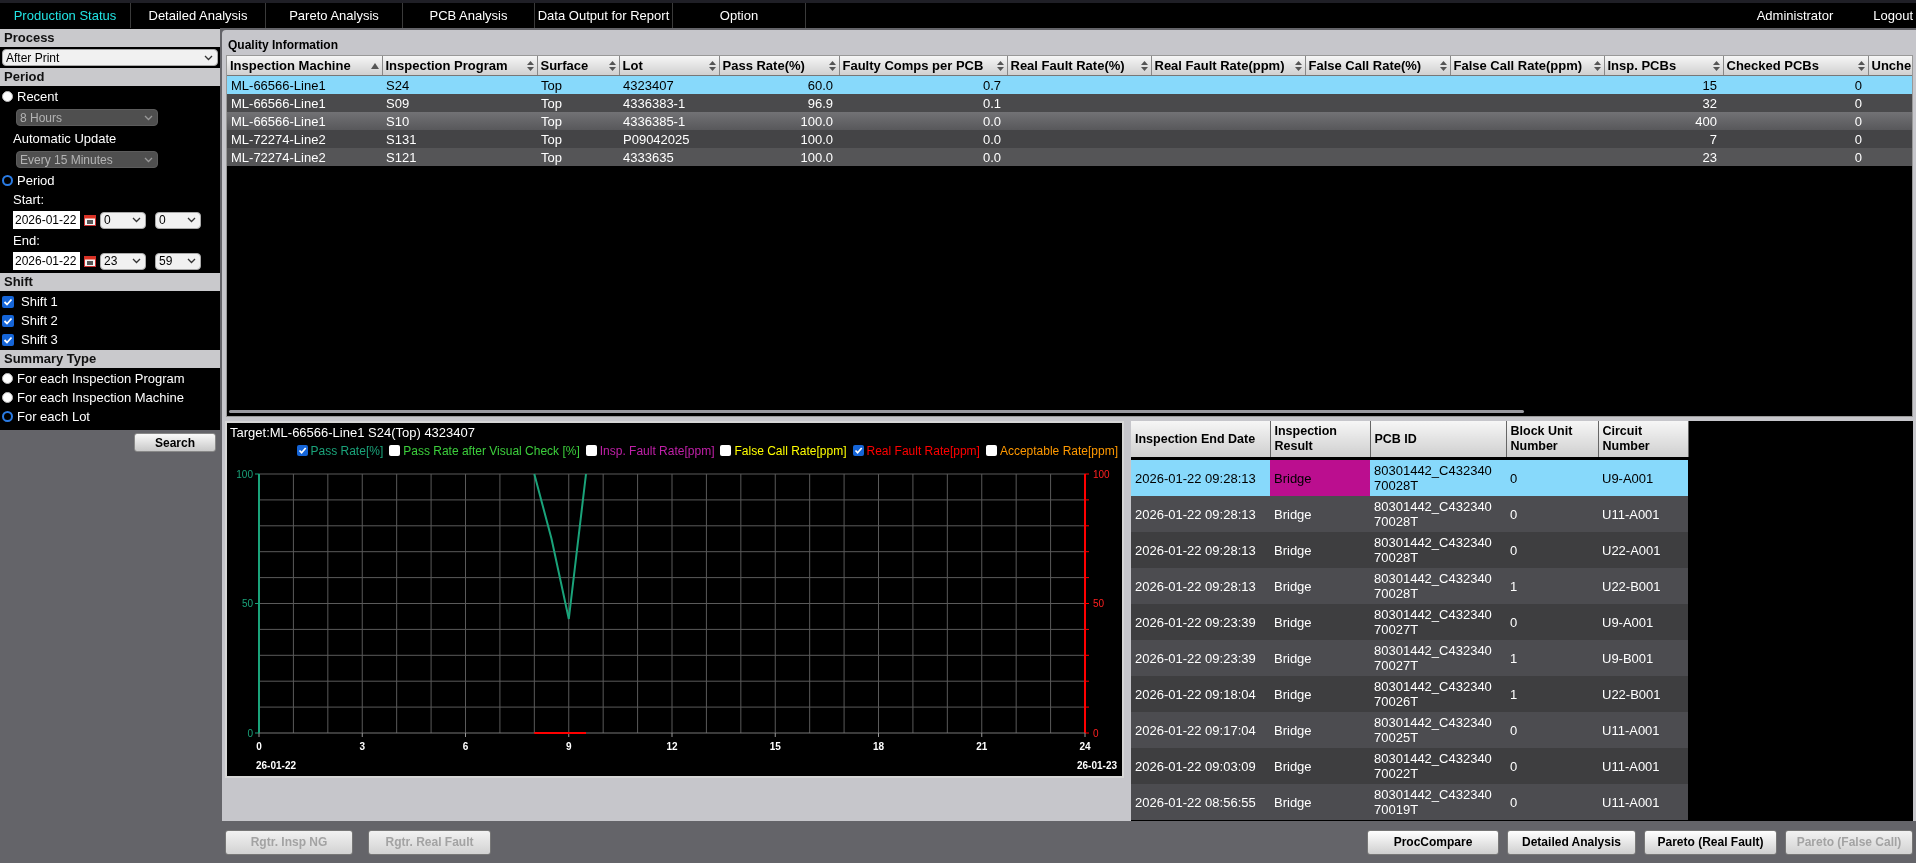 This screenshot has height=863, width=1916. Describe the element at coordinates (923, 66) in the screenshot. I see `column-header: Faulty Comps per PCB` at that location.